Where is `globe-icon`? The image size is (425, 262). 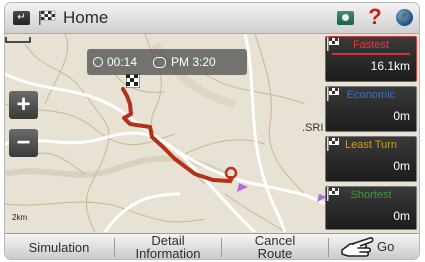 globe-icon is located at coordinates (404, 17).